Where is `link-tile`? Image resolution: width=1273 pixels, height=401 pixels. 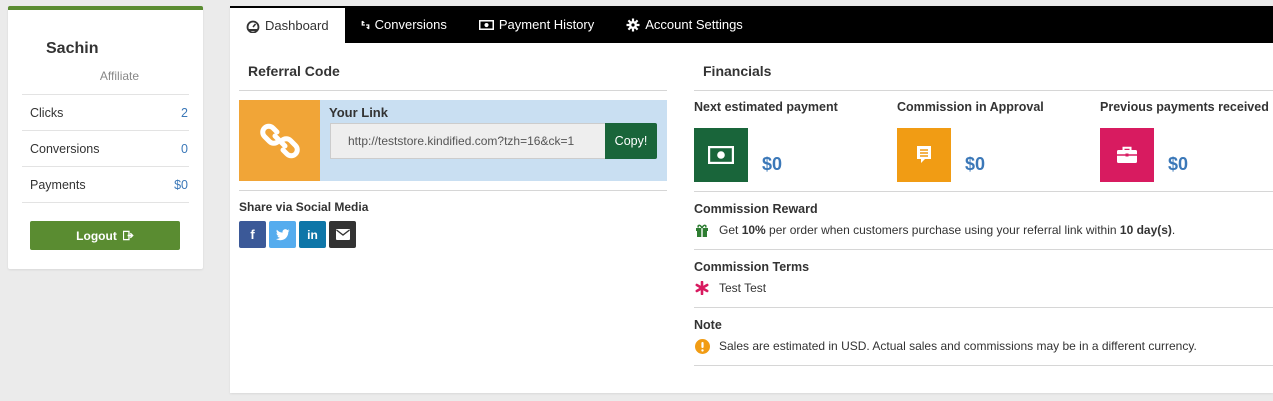
link-tile is located at coordinates (279, 140).